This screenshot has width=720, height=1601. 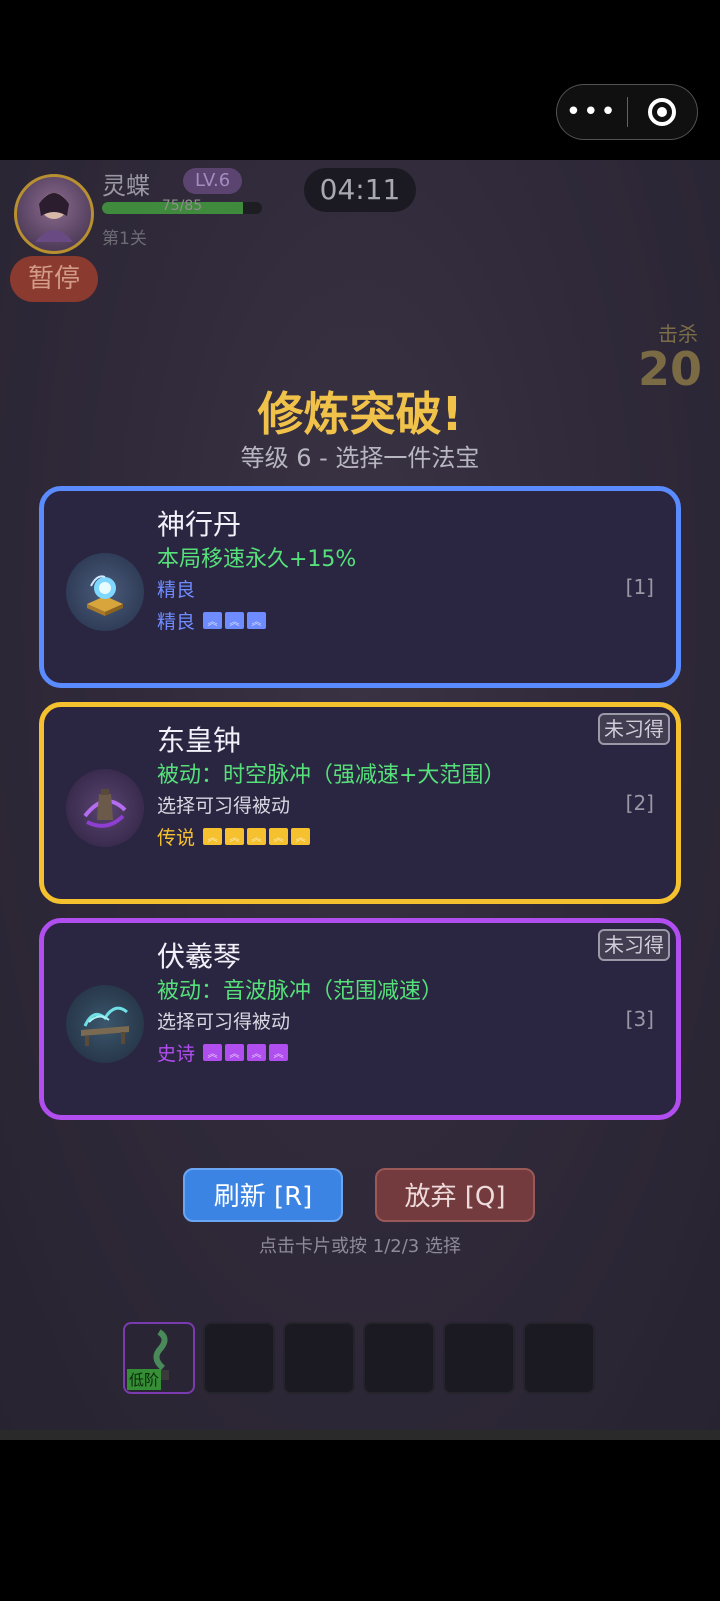 What do you see at coordinates (105, 592) in the screenshot?
I see `pill-icon` at bounding box center [105, 592].